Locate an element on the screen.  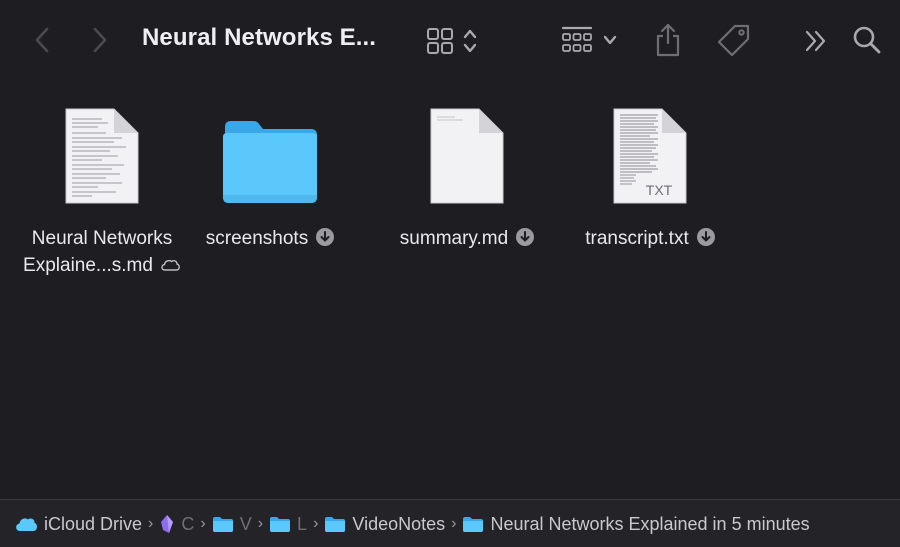
file-label: screenshots is located at coordinates (270, 238).